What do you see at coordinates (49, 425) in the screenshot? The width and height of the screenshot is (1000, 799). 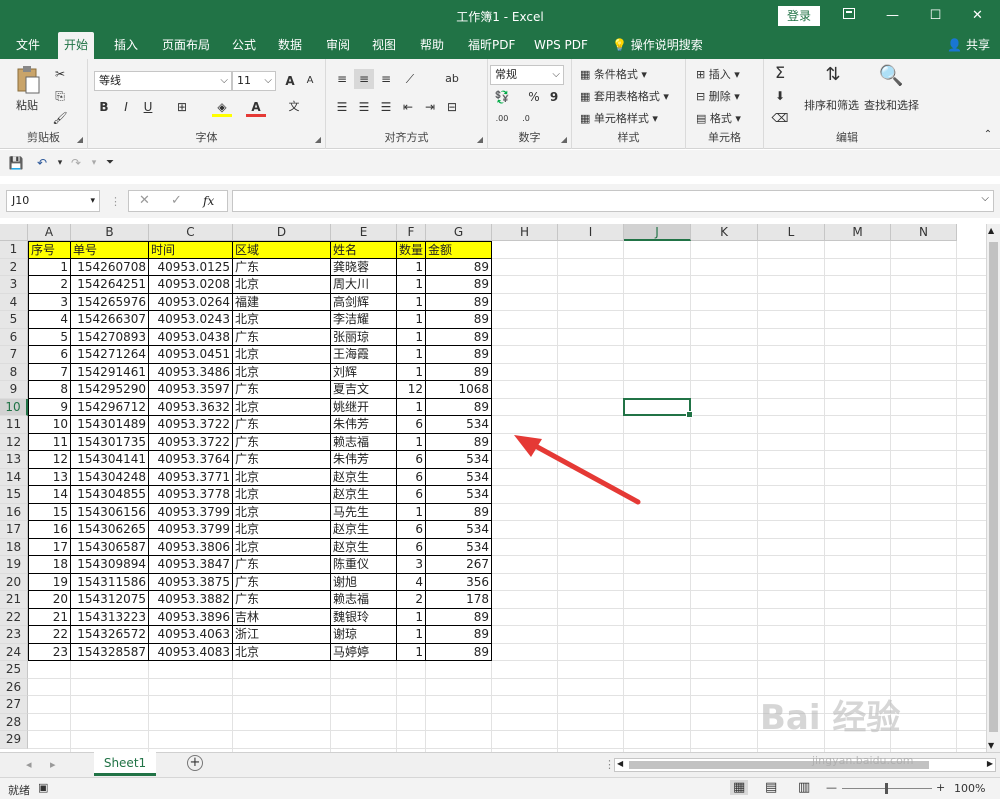 I see `table-cell: 10` at bounding box center [49, 425].